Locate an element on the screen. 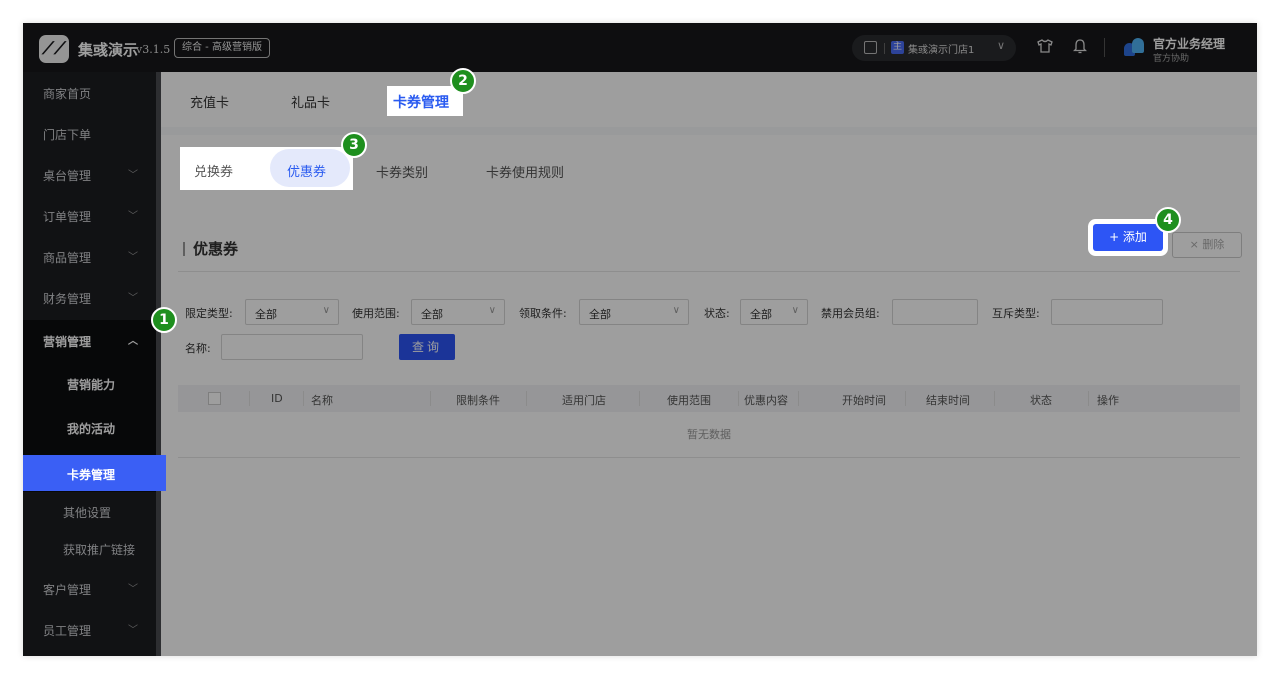 Image resolution: width=1280 pixels, height=679 pixels. top-tabs: 充值卡 礼品卡 is located at coordinates (709, 99).